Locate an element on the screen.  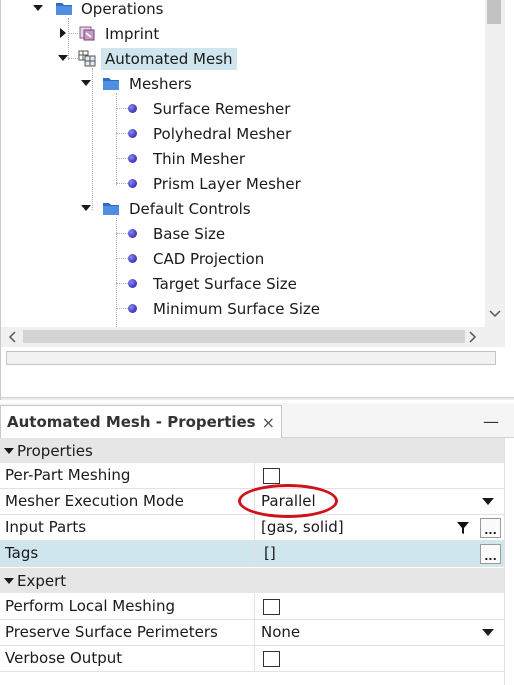
tree-node-label: Meshers is located at coordinates (160, 83).